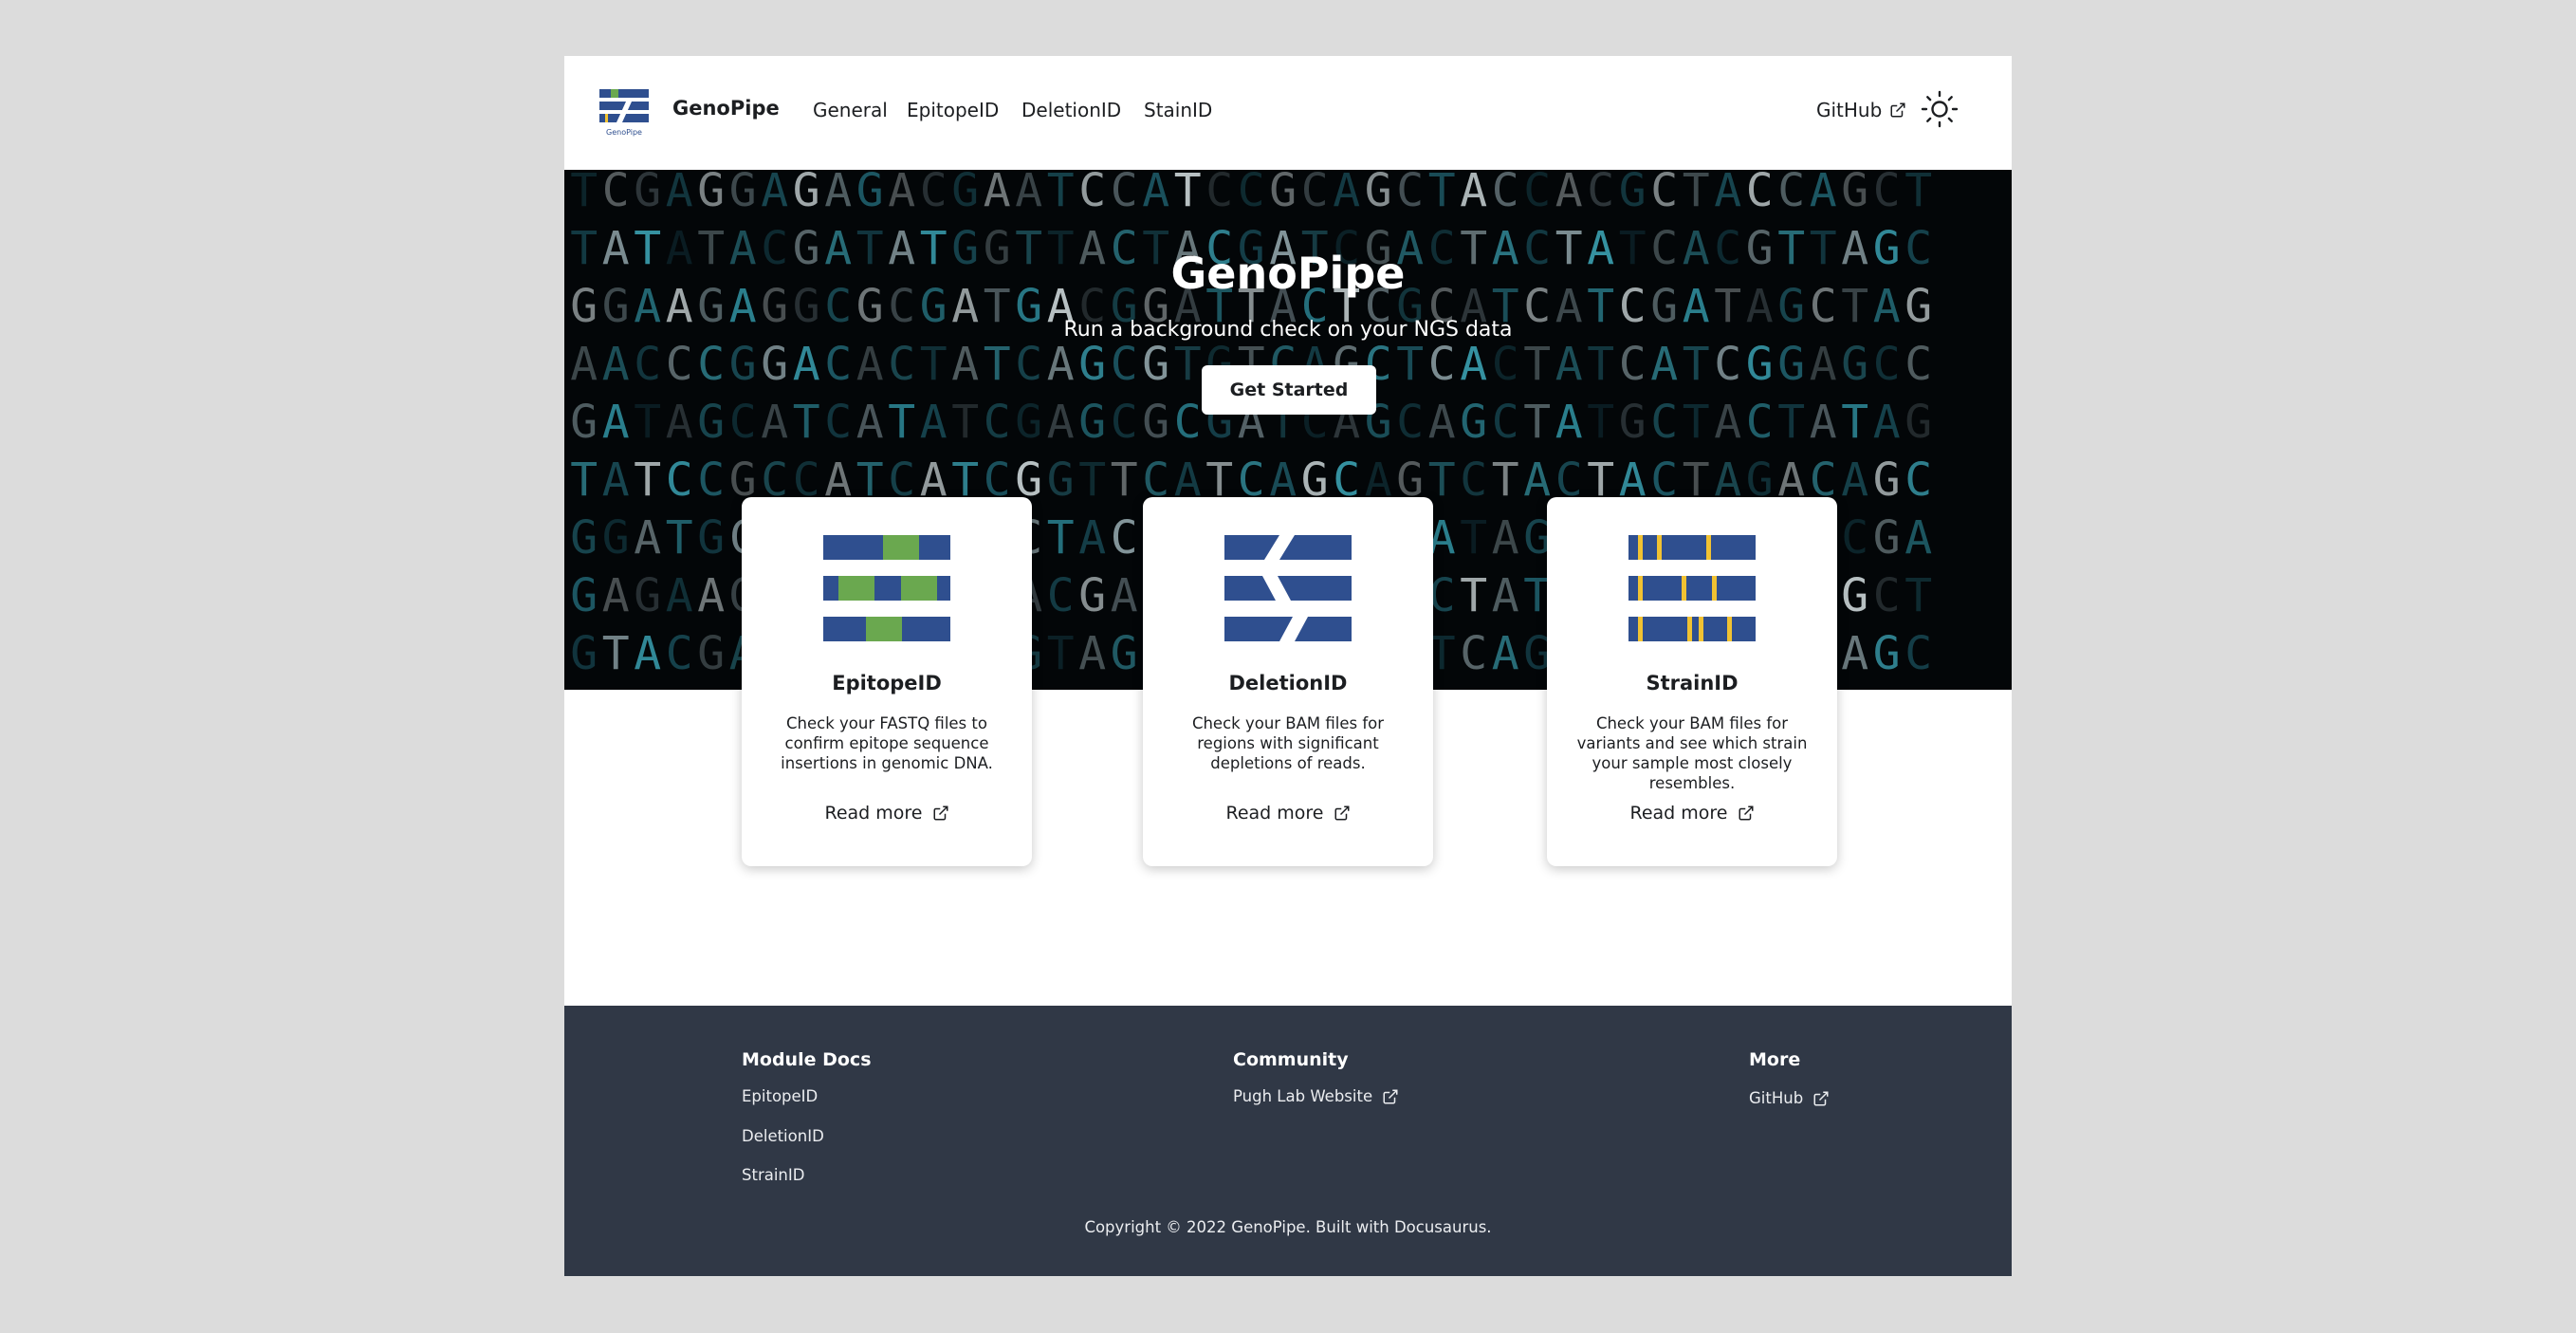 The height and width of the screenshot is (1333, 2576). I want to click on footer-link-label: GitHub, so click(1776, 1098).